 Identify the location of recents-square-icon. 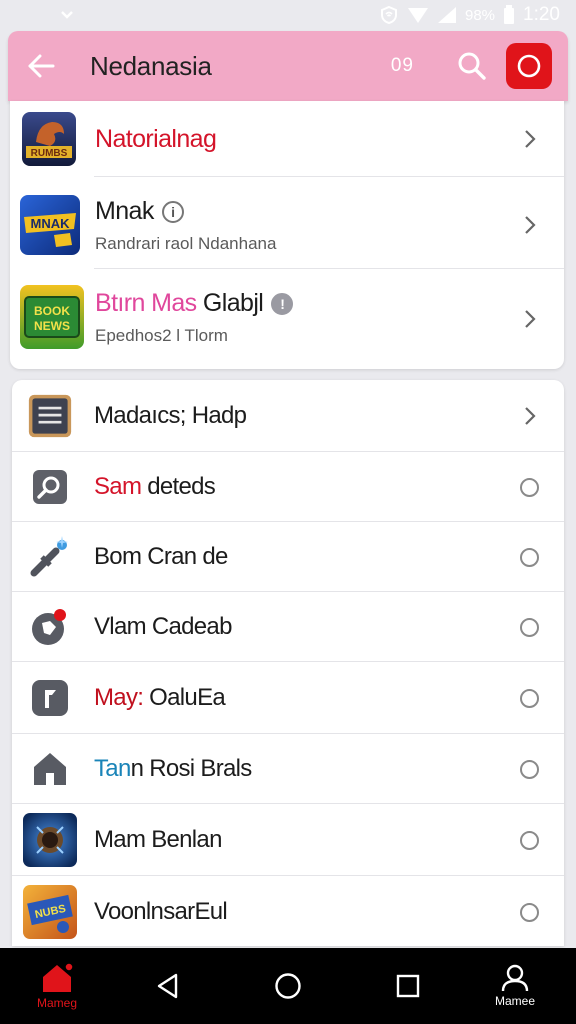
(408, 986).